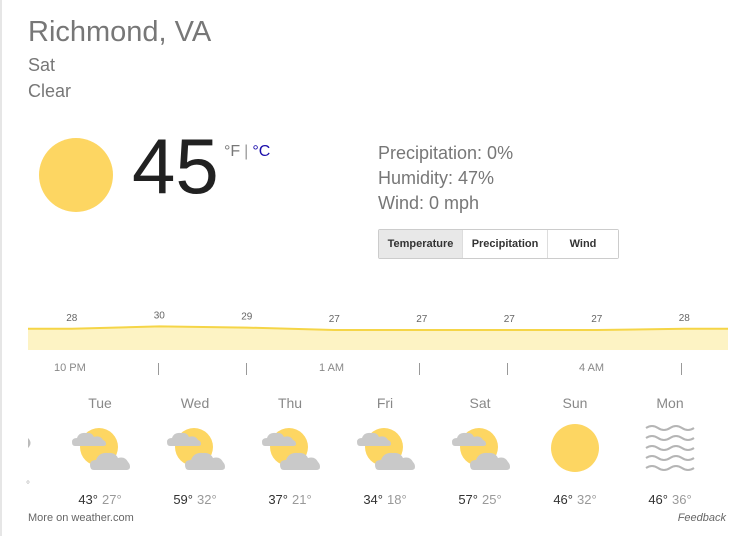  What do you see at coordinates (112, 499) in the screenshot?
I see `forecast-low: 27°` at bounding box center [112, 499].